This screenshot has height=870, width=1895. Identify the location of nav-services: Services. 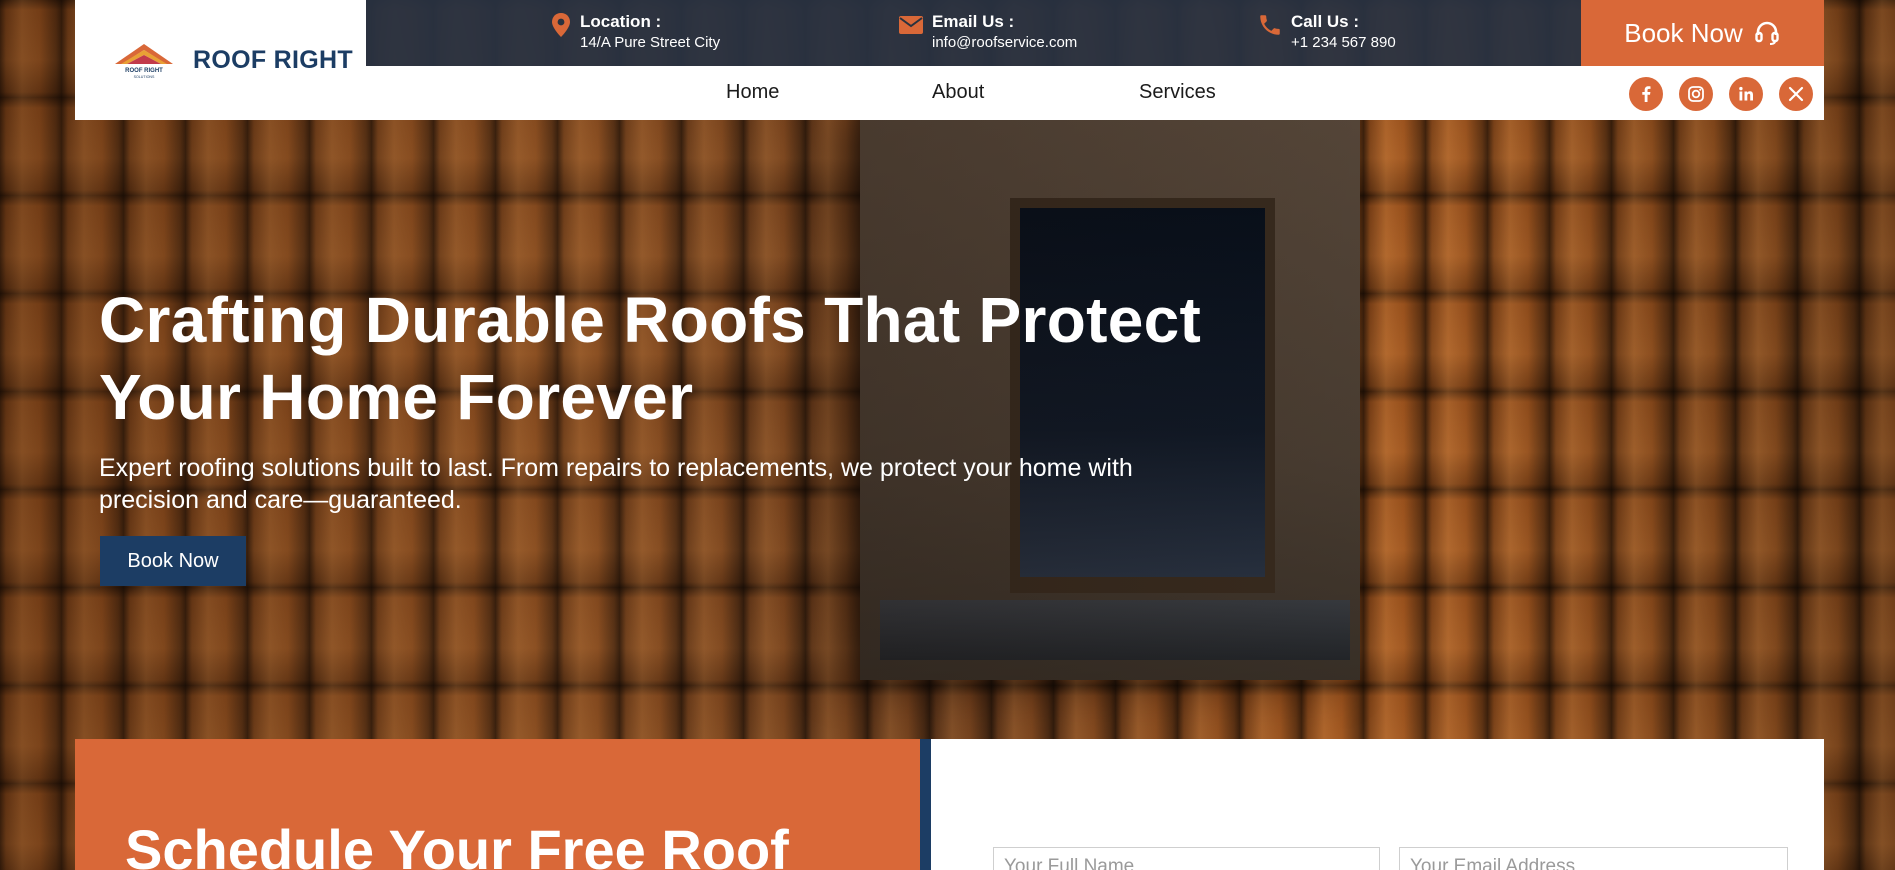
(1177, 92).